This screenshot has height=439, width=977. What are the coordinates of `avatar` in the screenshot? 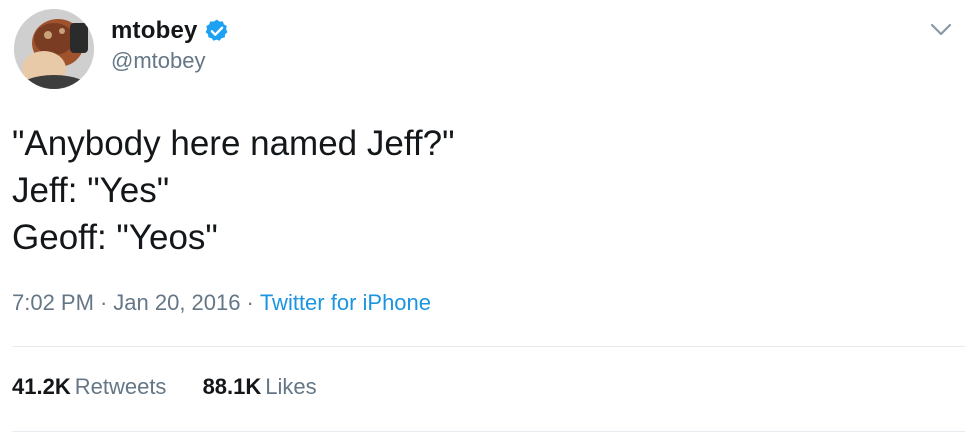 It's located at (54, 49).